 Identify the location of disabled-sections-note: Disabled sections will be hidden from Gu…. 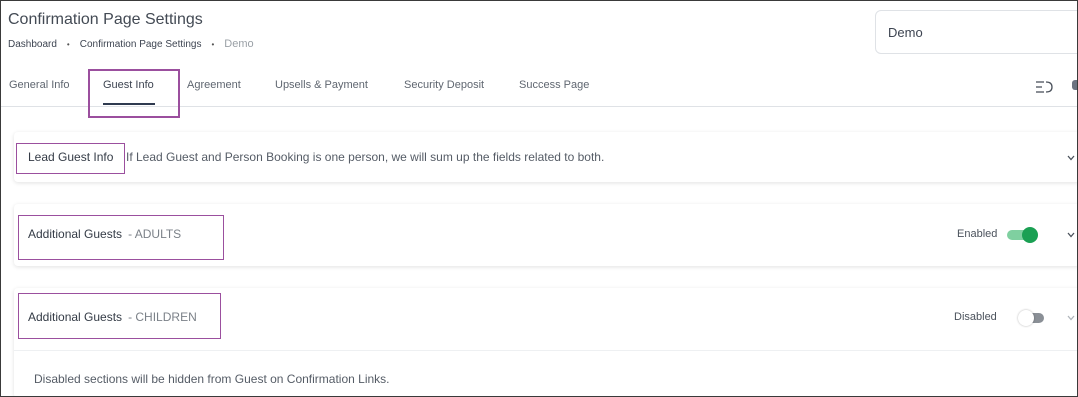
(212, 379).